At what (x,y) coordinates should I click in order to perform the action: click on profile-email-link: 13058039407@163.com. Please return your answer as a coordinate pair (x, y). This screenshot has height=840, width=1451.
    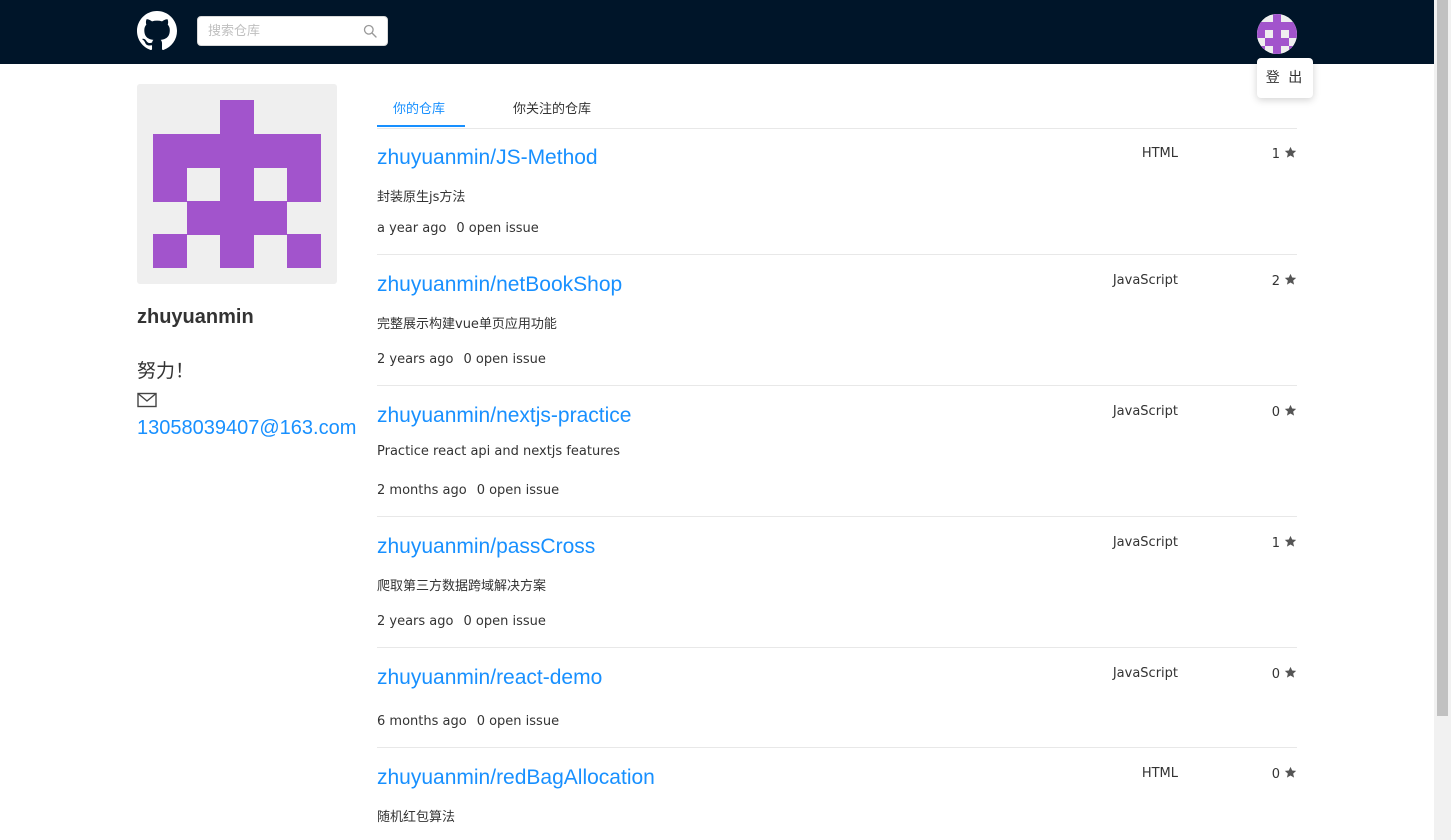
    Looking at the image, I should click on (246, 428).